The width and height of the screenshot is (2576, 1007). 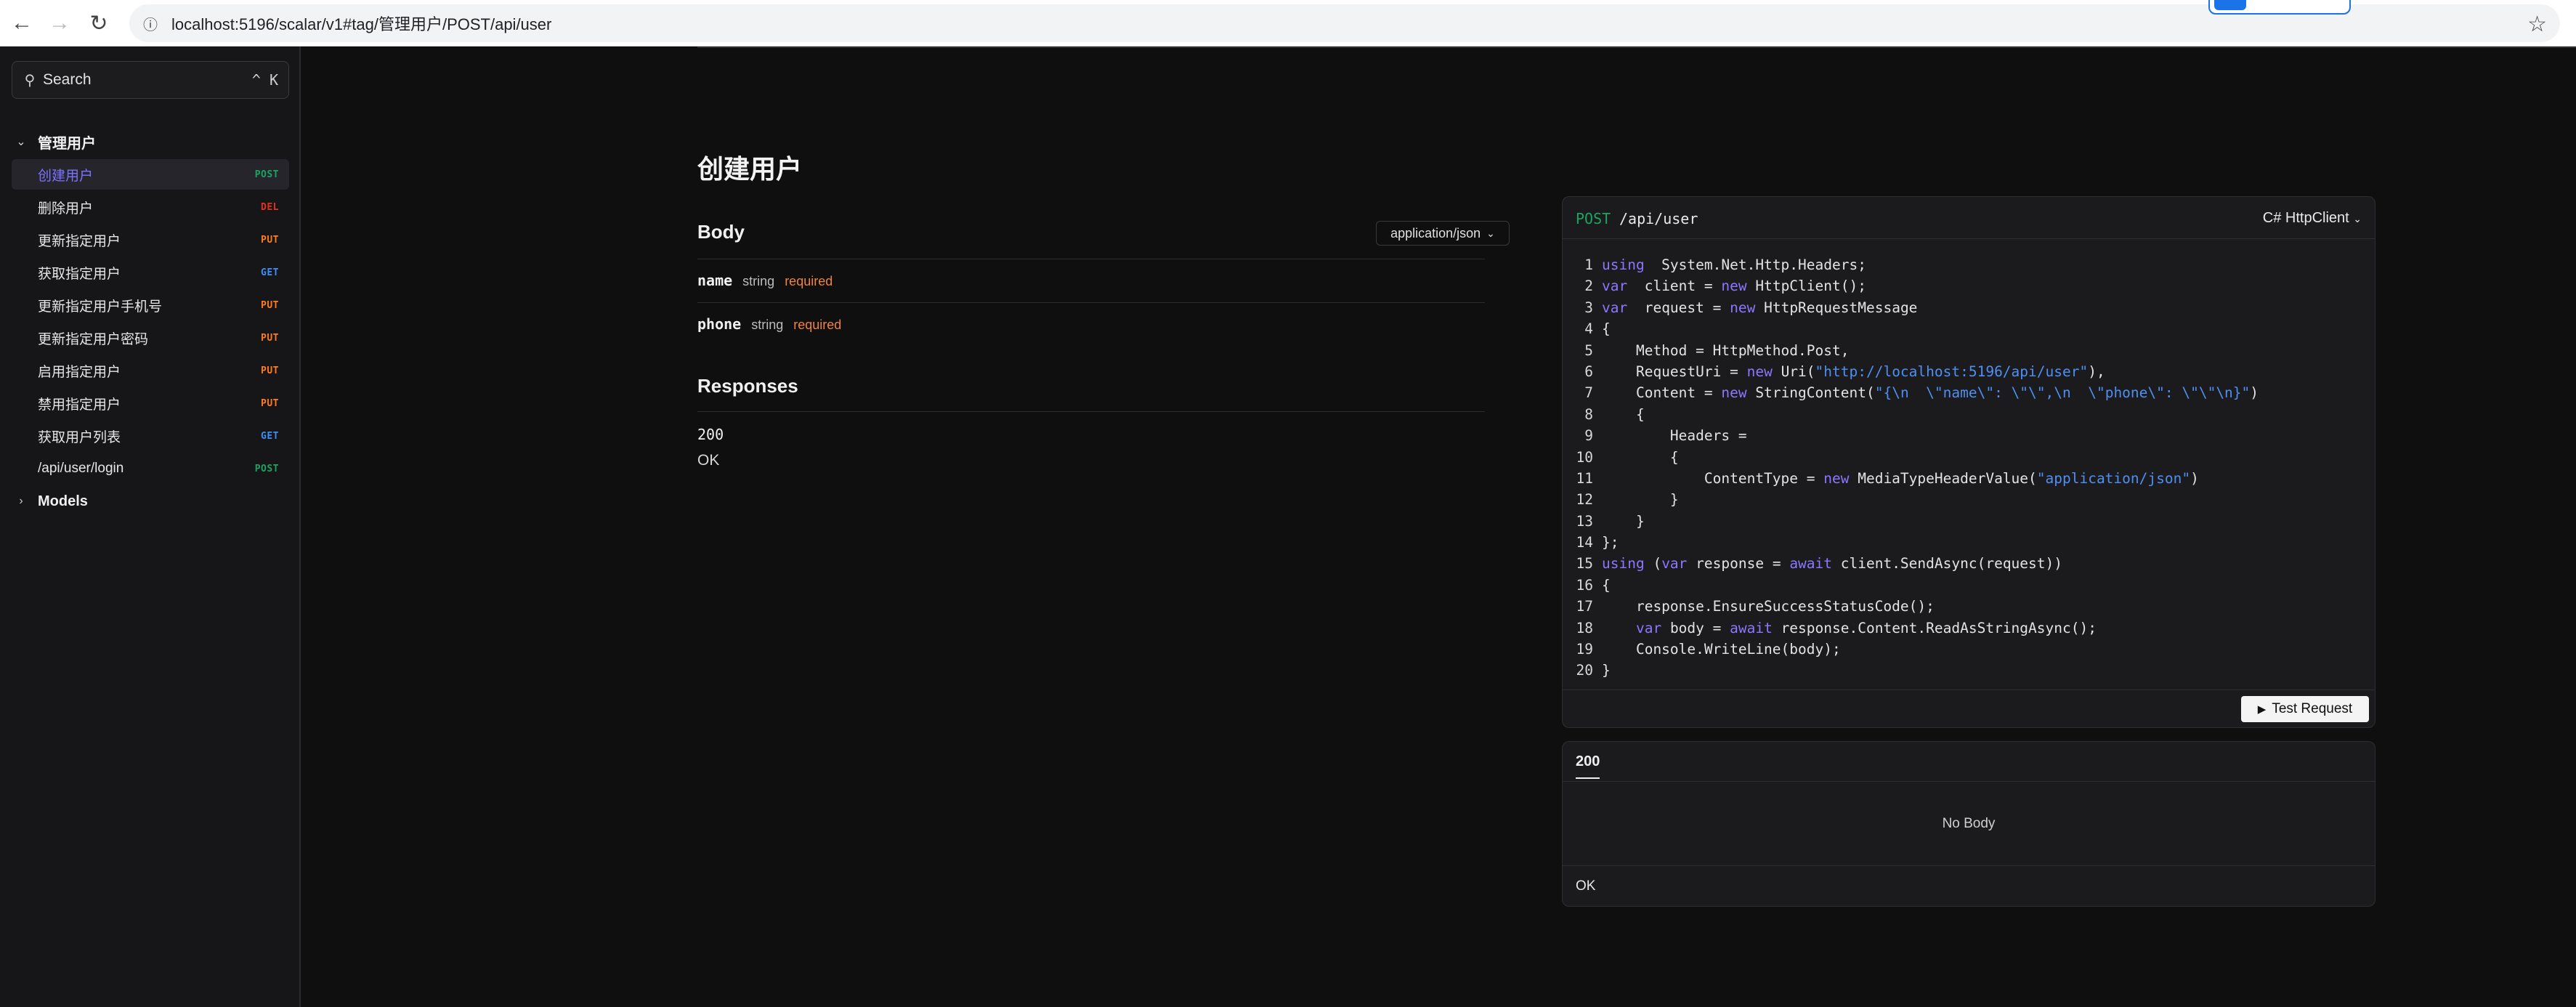 I want to click on sidebar-group-label: Models, so click(x=63, y=501).